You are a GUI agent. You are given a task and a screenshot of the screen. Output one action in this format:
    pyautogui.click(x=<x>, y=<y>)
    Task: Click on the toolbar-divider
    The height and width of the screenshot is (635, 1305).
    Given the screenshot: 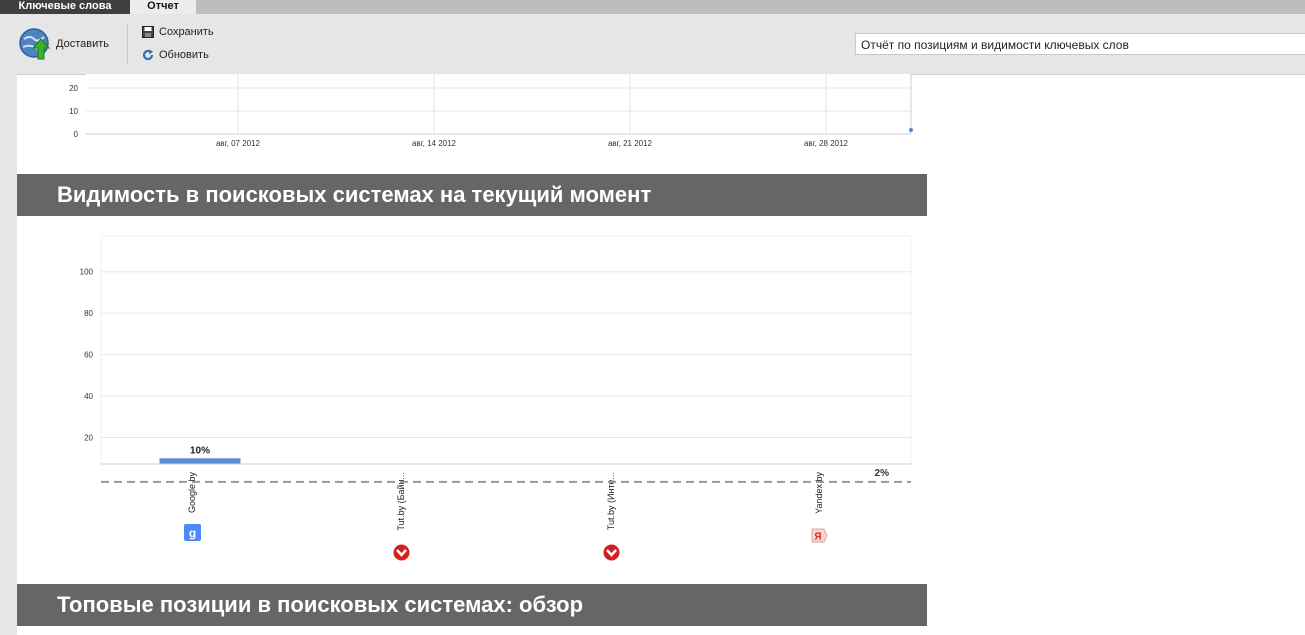 What is the action you would take?
    pyautogui.click(x=127, y=44)
    